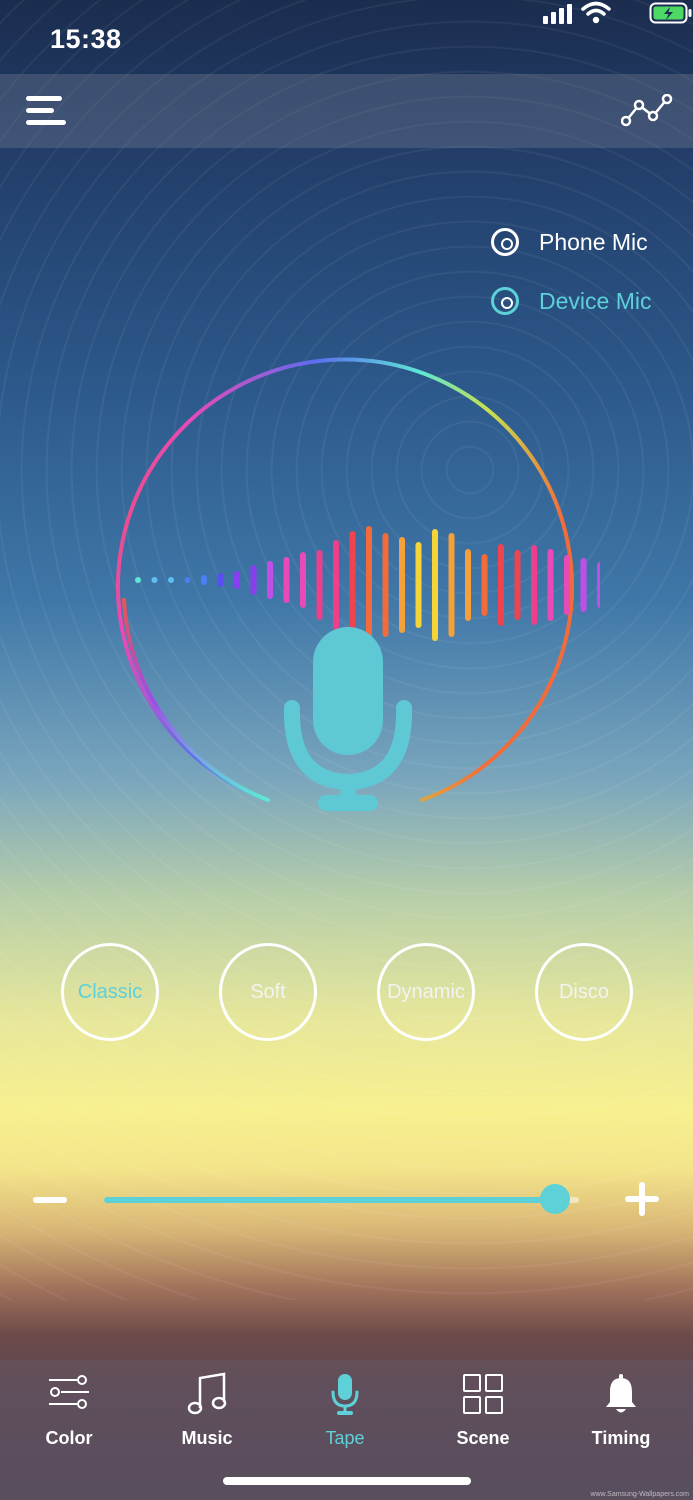 The image size is (693, 1500). Describe the element at coordinates (346, 111) in the screenshot. I see `top-app-bar` at that location.